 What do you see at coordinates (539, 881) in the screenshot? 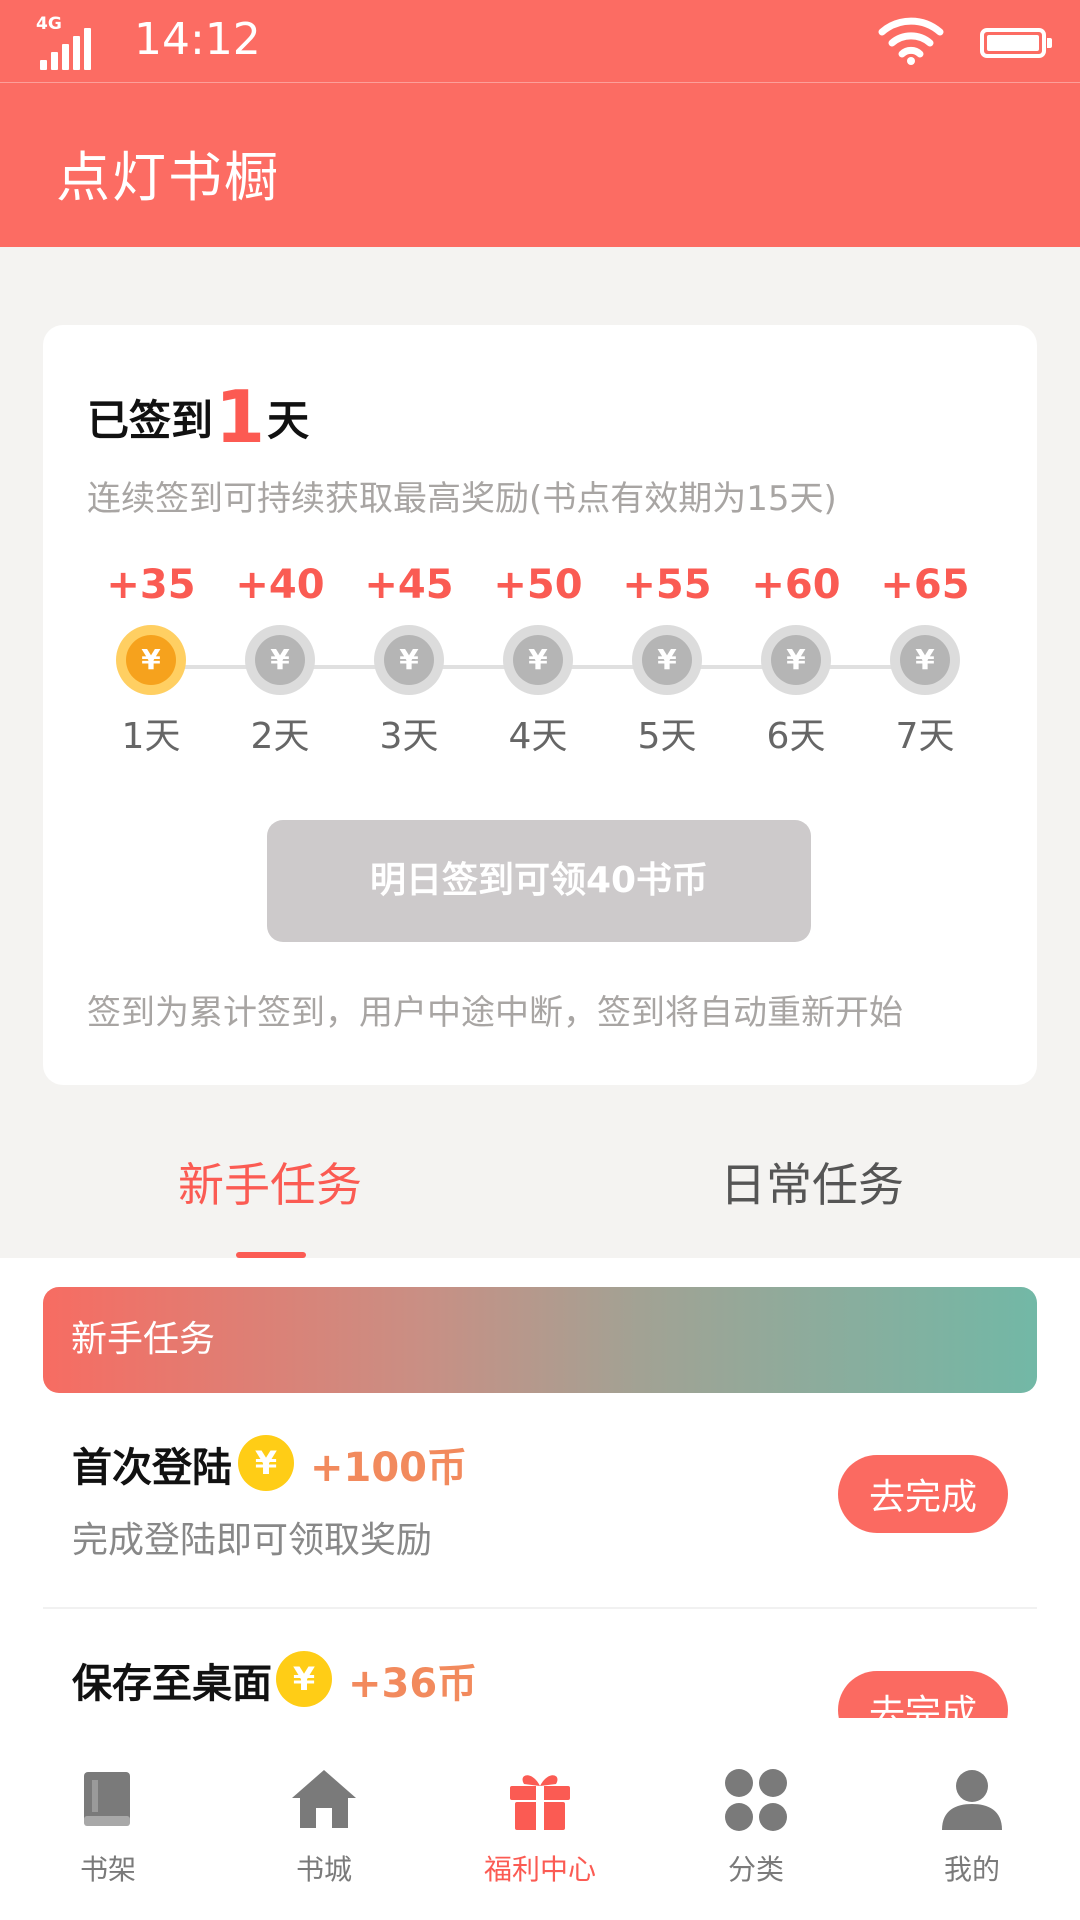
I see `signin-button: 明日签到可领40书币` at bounding box center [539, 881].